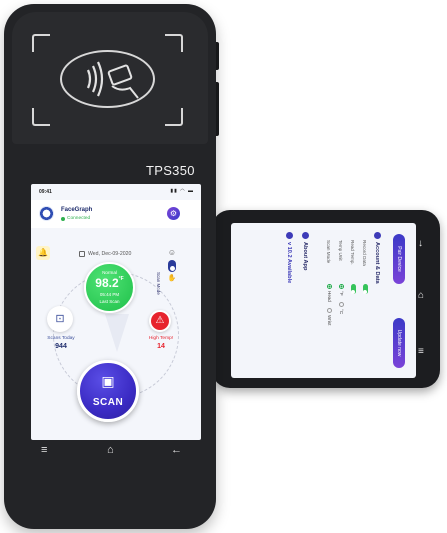 The width and height of the screenshot is (447, 533). Describe the element at coordinates (399, 259) in the screenshot. I see `pair-device-button: Pair Device` at that location.